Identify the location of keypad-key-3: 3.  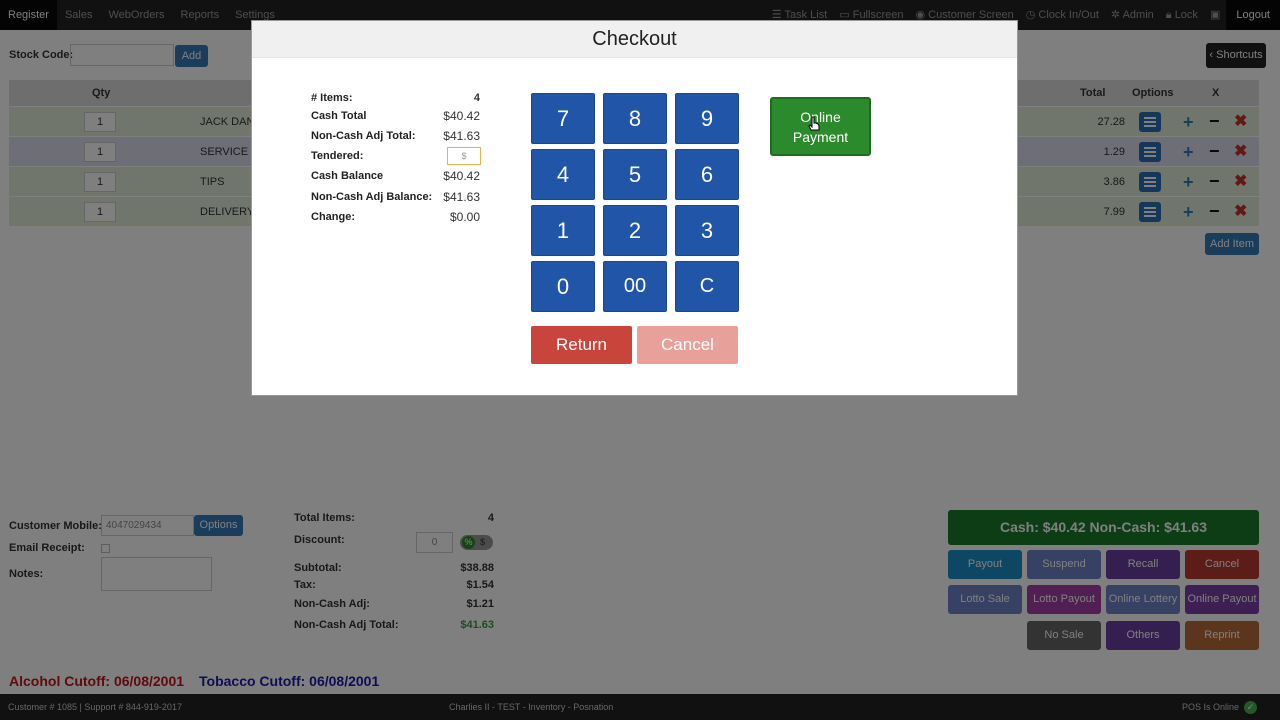
(707, 230).